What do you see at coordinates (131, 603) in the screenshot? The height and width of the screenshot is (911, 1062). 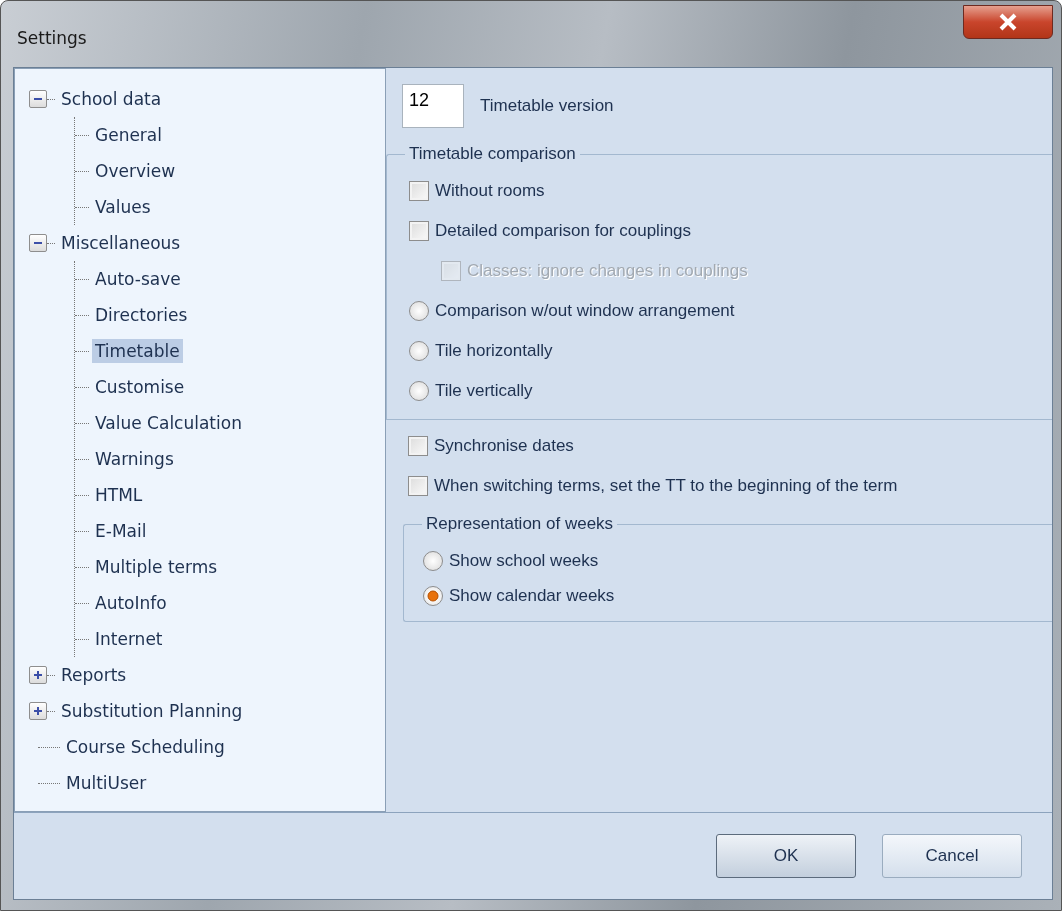 I see `tree-item: AutoInfo` at bounding box center [131, 603].